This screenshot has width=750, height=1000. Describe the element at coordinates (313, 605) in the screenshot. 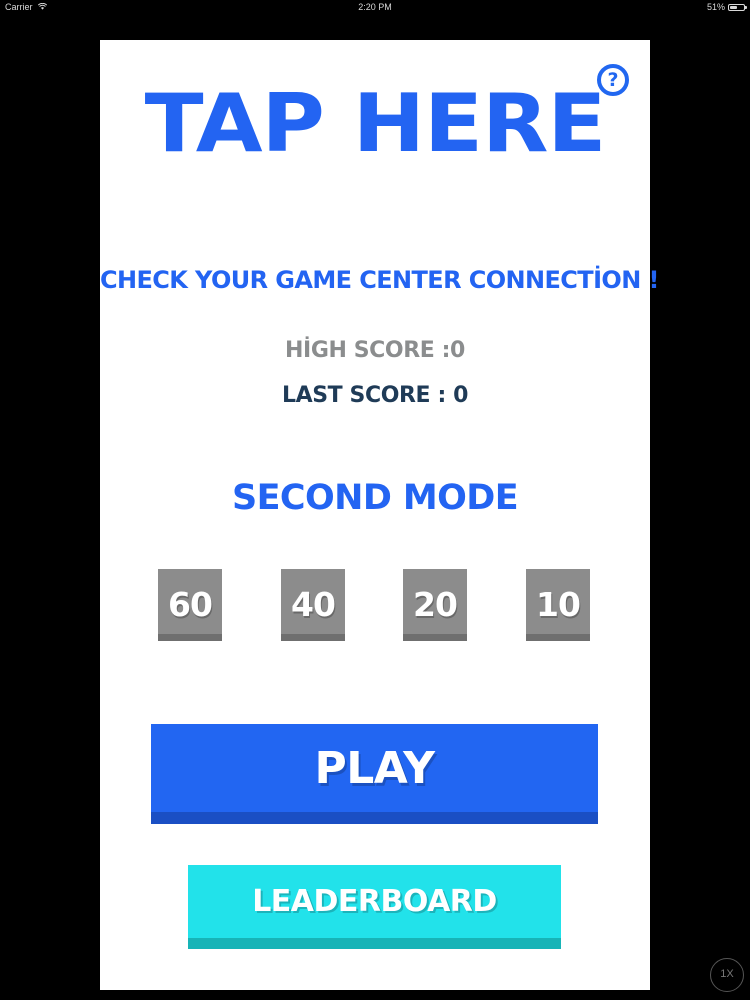

I see `mode-40-button: 40` at that location.